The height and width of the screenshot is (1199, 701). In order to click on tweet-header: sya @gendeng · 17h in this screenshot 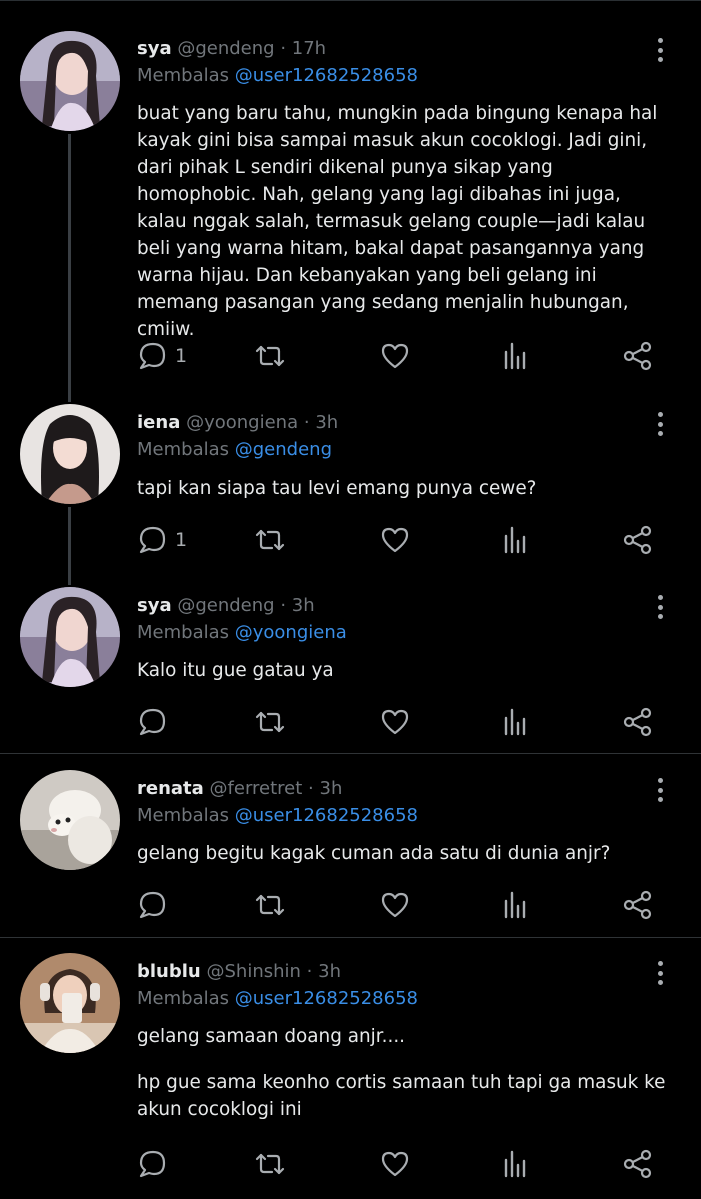, I will do `click(231, 49)`.